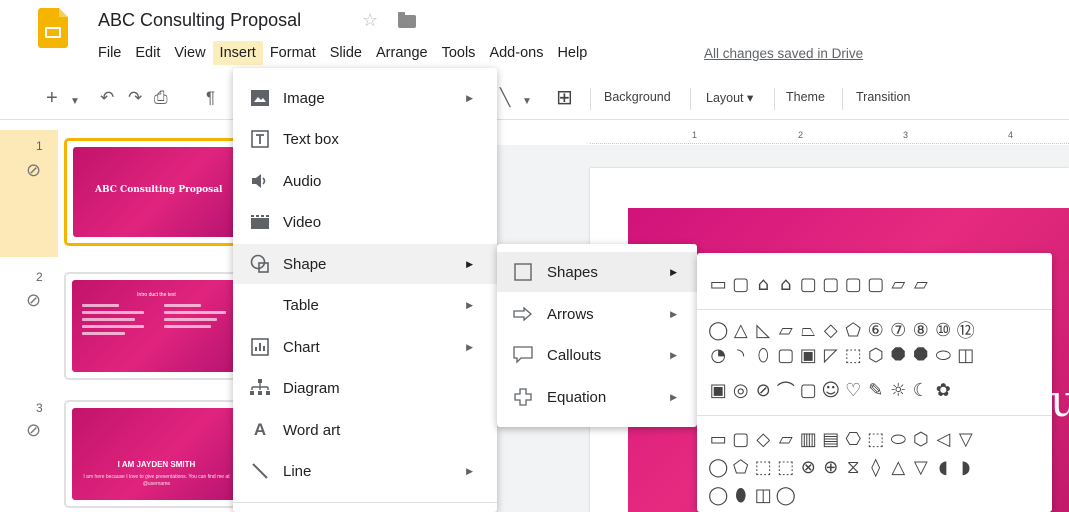 This screenshot has height=512, width=1069. Describe the element at coordinates (808, 467) in the screenshot. I see `shape-option-icon: ⊗` at that location.